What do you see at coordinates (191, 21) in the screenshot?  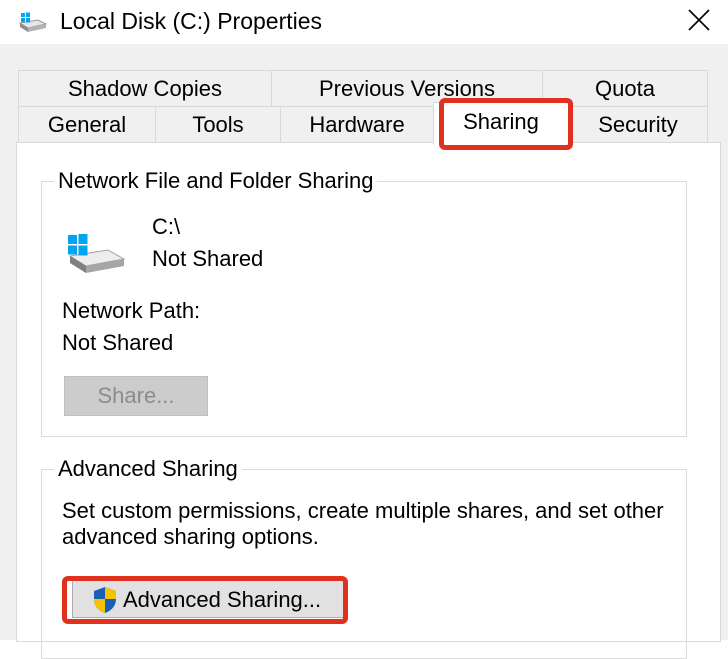 I see `window-title: Local Disk (C:) Properties` at bounding box center [191, 21].